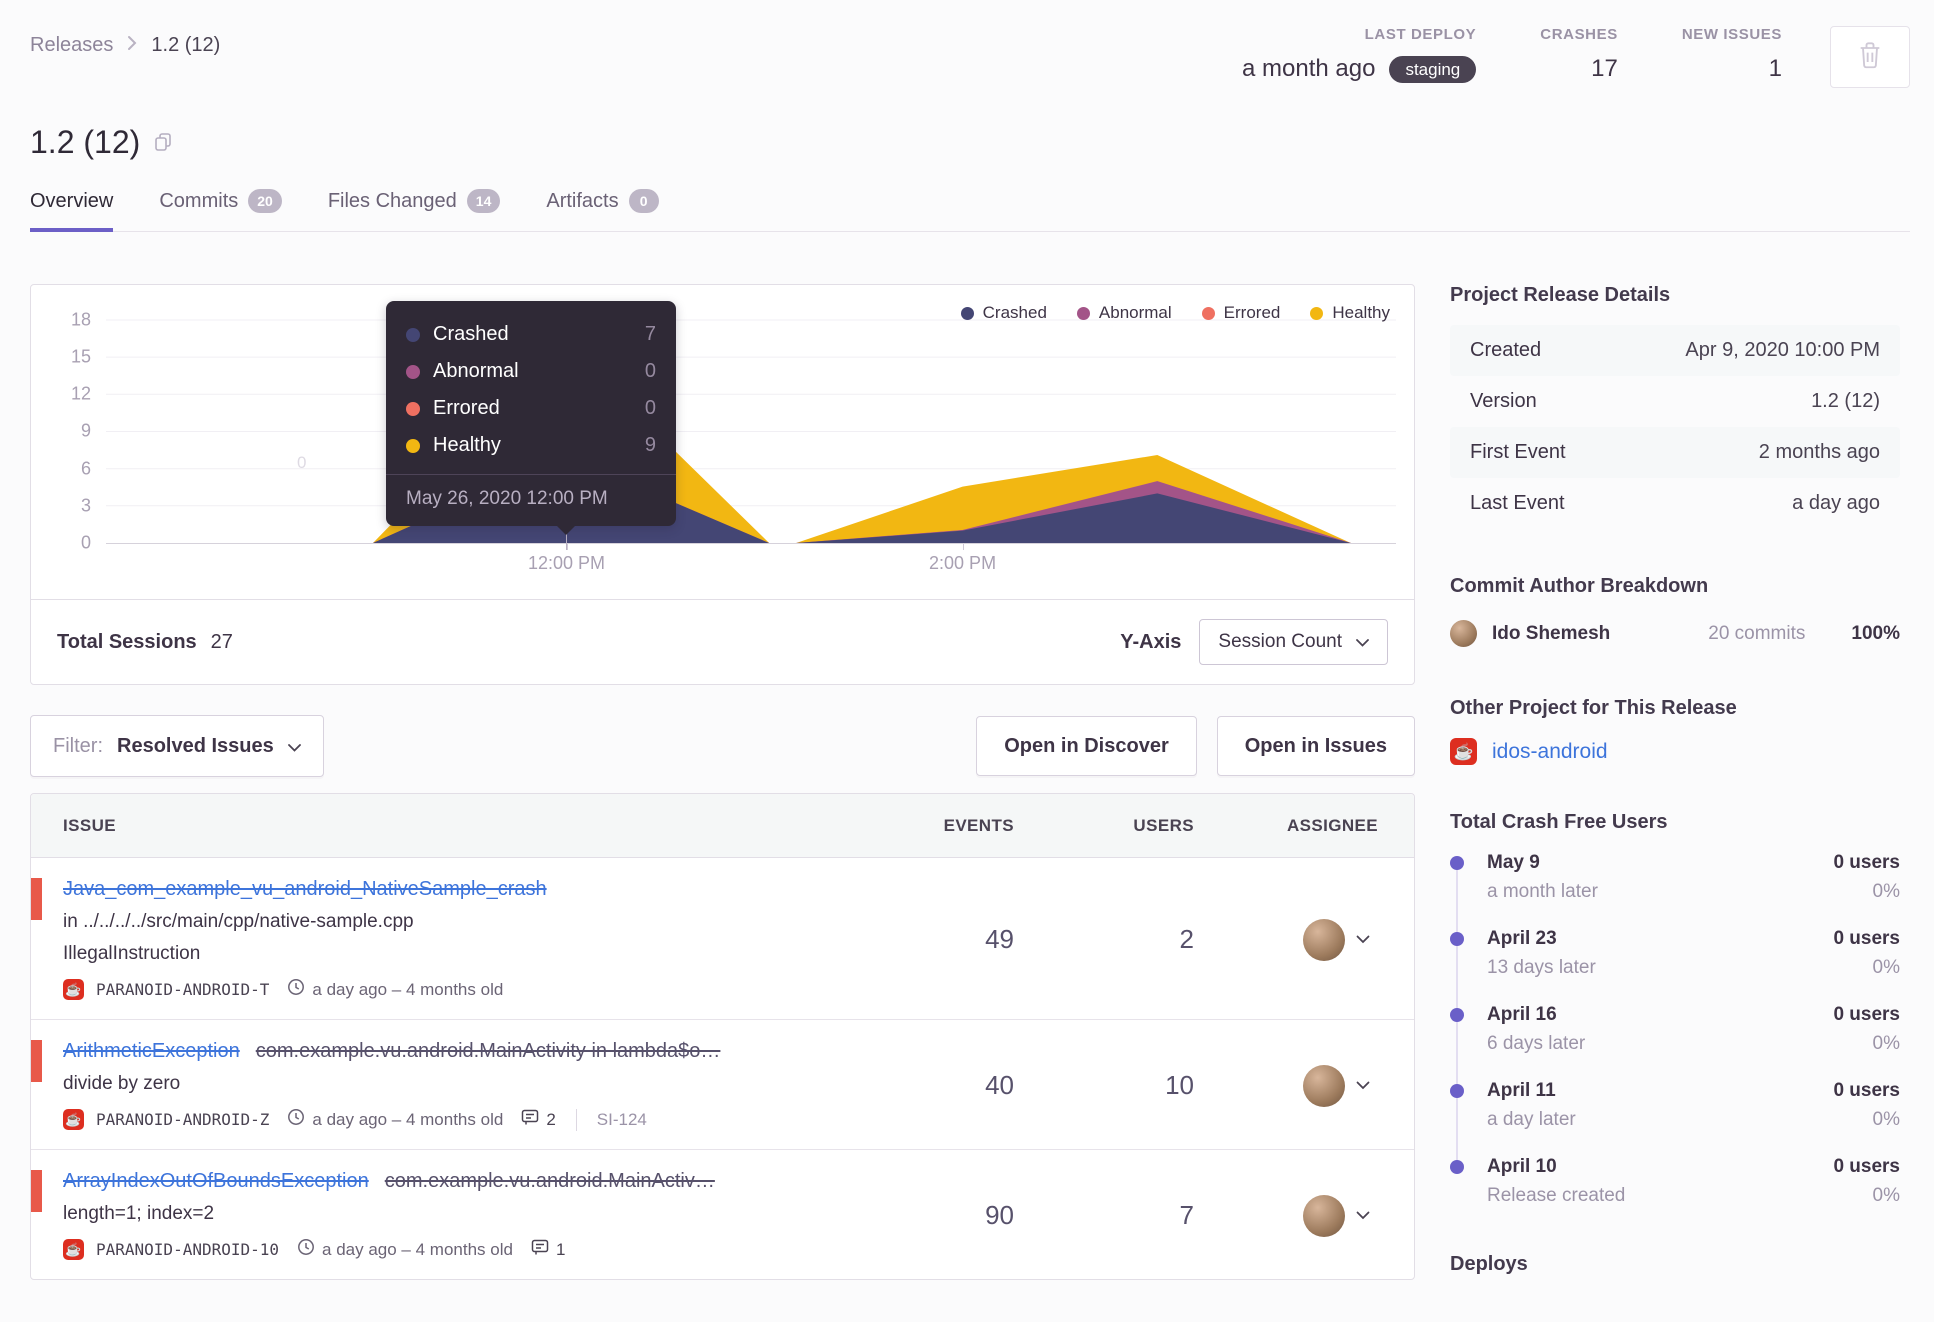 Image resolution: width=1934 pixels, height=1322 pixels. Describe the element at coordinates (751, 421) in the screenshot. I see `sessions-area-chart` at that location.